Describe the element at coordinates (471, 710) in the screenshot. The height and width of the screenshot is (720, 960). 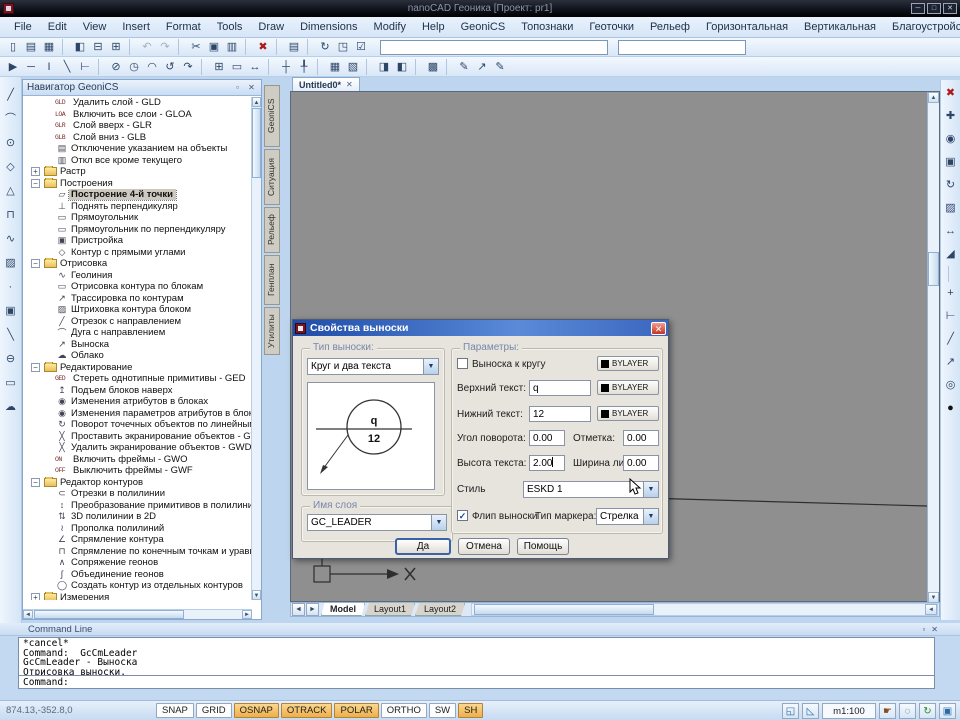
I see `toggle-sh: SH` at that location.